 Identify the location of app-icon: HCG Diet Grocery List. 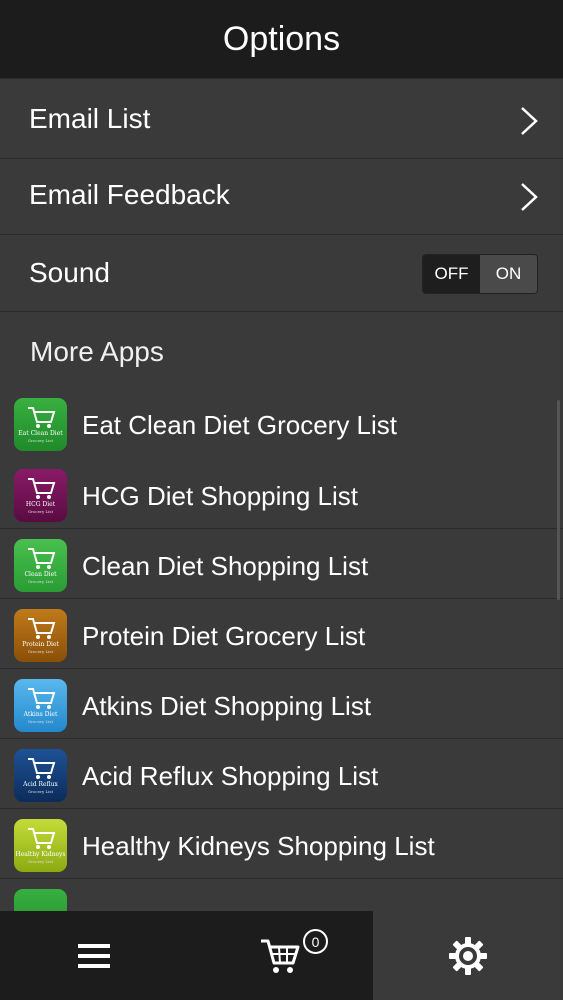
(40, 495).